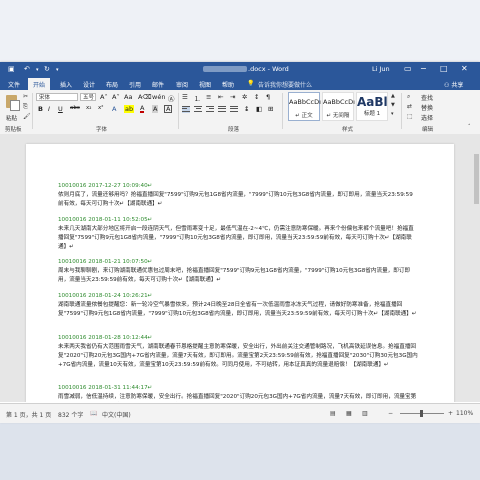 This screenshot has height=480, width=480. What do you see at coordinates (47, 69) in the screenshot?
I see `redo-icon: ↻` at bounding box center [47, 69].